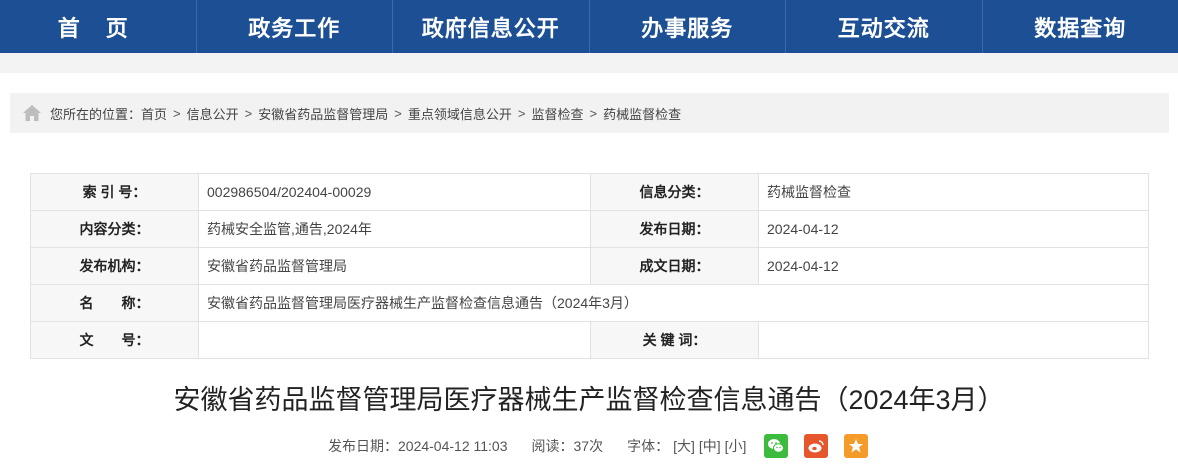 This screenshot has height=464, width=1178. Describe the element at coordinates (674, 229) in the screenshot. I see `publish-date-label: 发布日期：` at that location.